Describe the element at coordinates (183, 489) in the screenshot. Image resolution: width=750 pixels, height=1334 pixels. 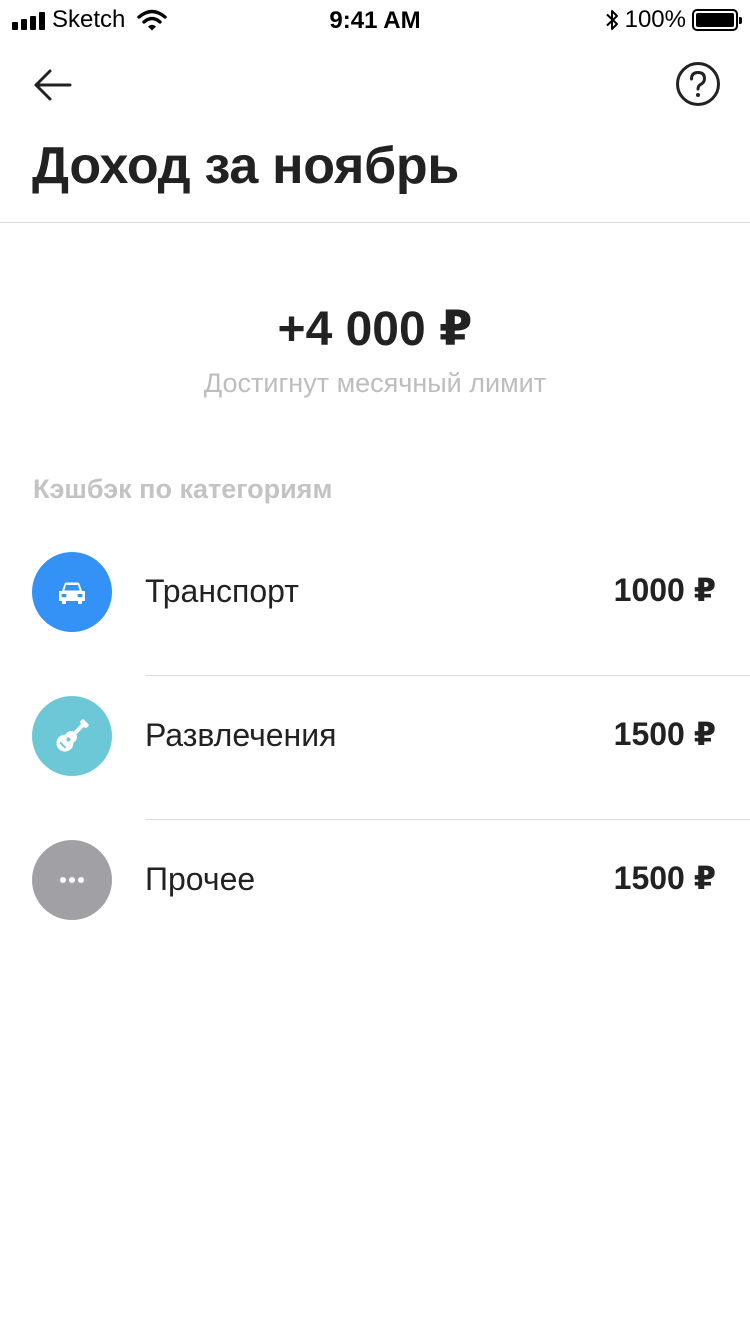
I see `section-title: Кэшбэк по категориям` at that location.